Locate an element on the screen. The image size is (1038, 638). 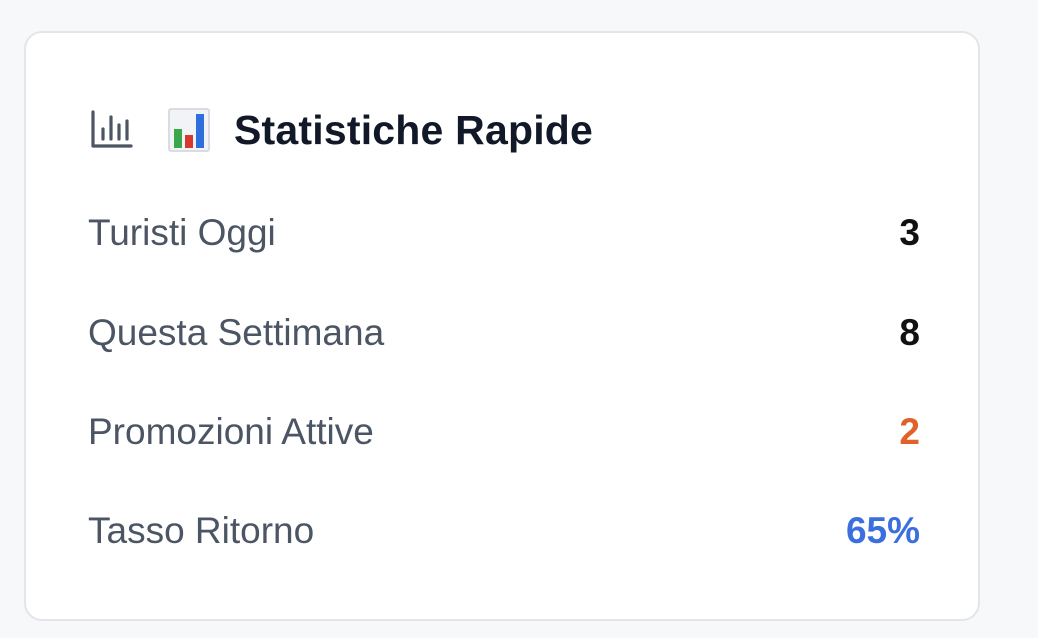
stat-value: 8 is located at coordinates (909, 332).